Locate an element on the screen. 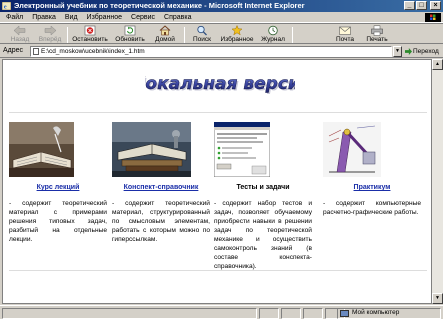  refresh-button: Обновить is located at coordinates (130, 34).